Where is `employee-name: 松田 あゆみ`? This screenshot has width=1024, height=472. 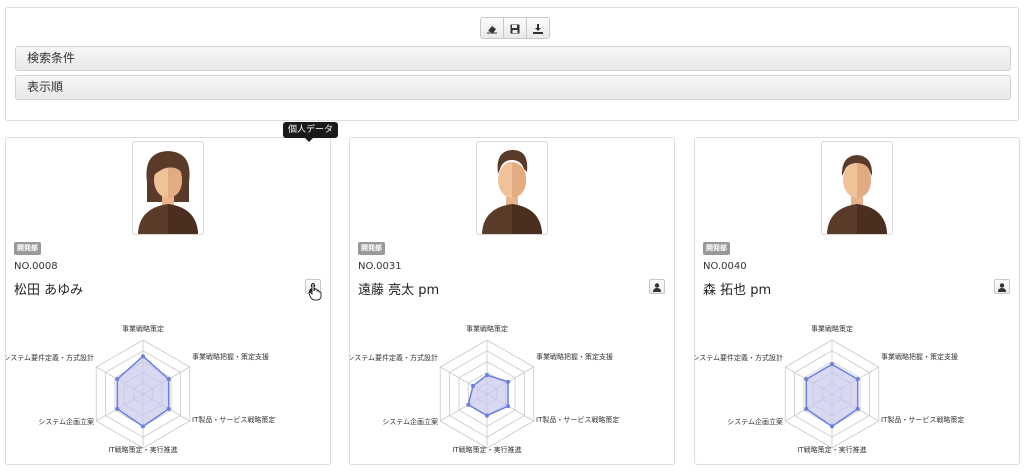
employee-name: 松田 あゆみ is located at coordinates (49, 290).